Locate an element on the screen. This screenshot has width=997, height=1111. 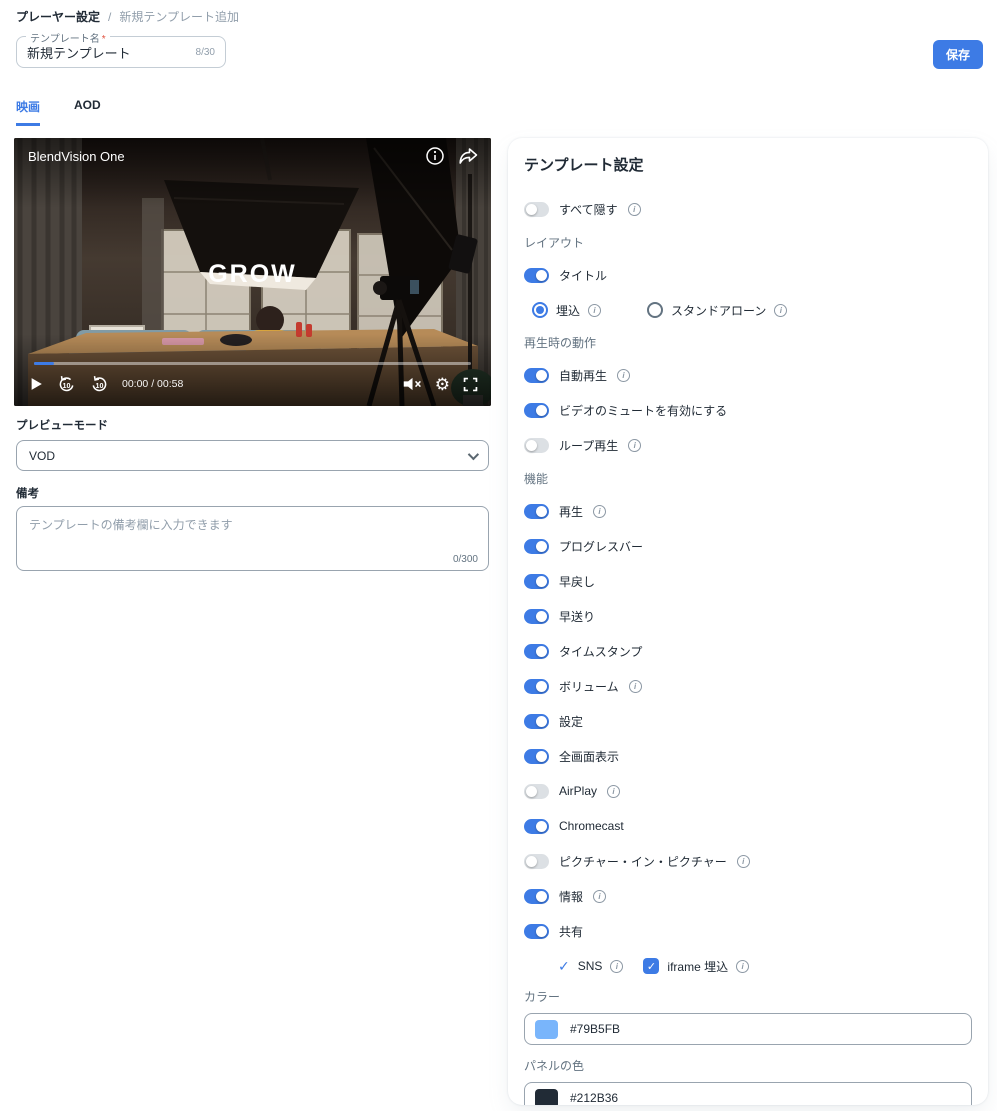
template-name-field: テンプレート名* 8/30 is located at coordinates (121, 49).